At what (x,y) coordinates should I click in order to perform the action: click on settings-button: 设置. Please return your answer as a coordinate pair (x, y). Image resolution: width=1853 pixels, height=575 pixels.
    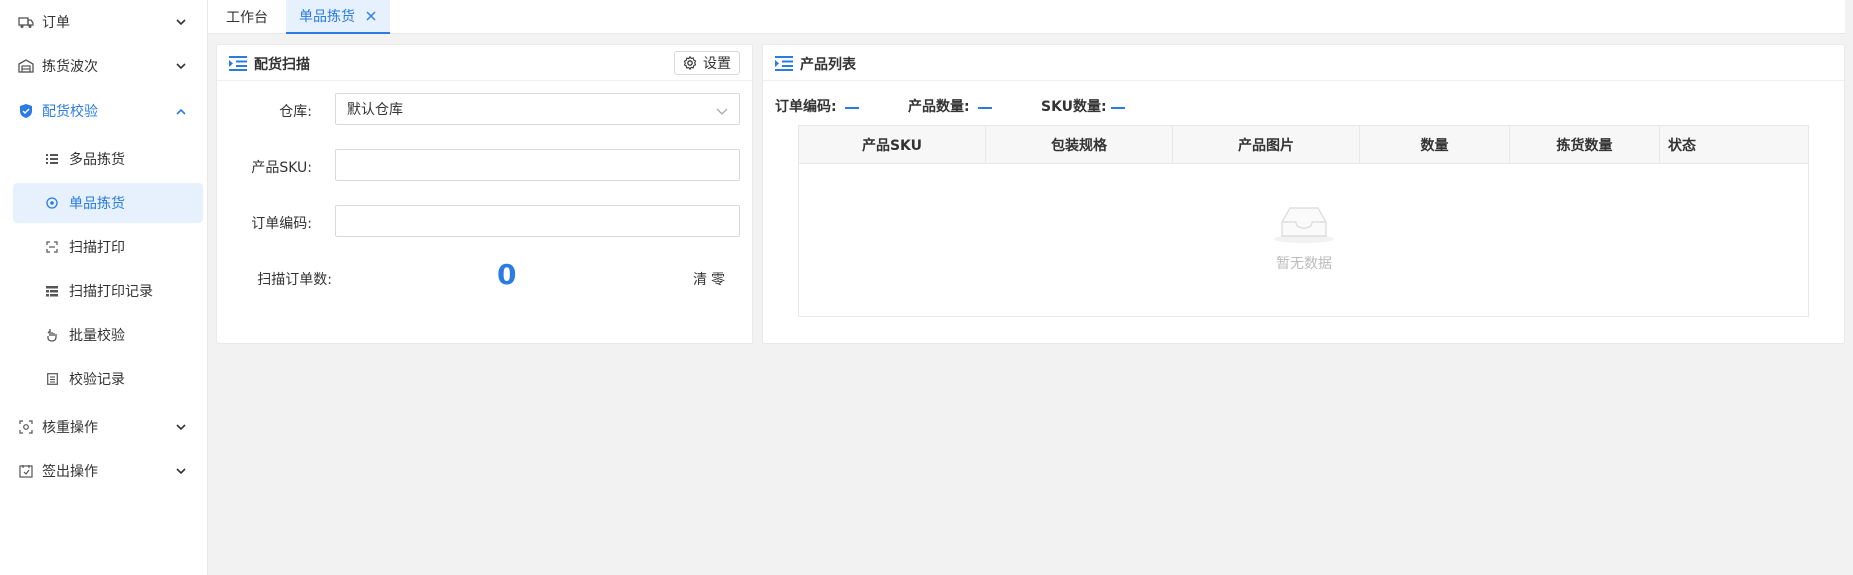
    Looking at the image, I should click on (707, 63).